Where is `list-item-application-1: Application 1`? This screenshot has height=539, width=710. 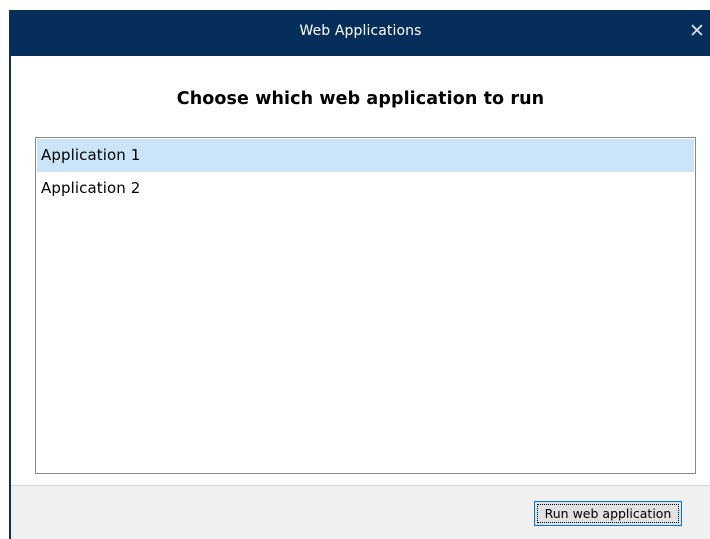 list-item-application-1: Application 1 is located at coordinates (365, 155).